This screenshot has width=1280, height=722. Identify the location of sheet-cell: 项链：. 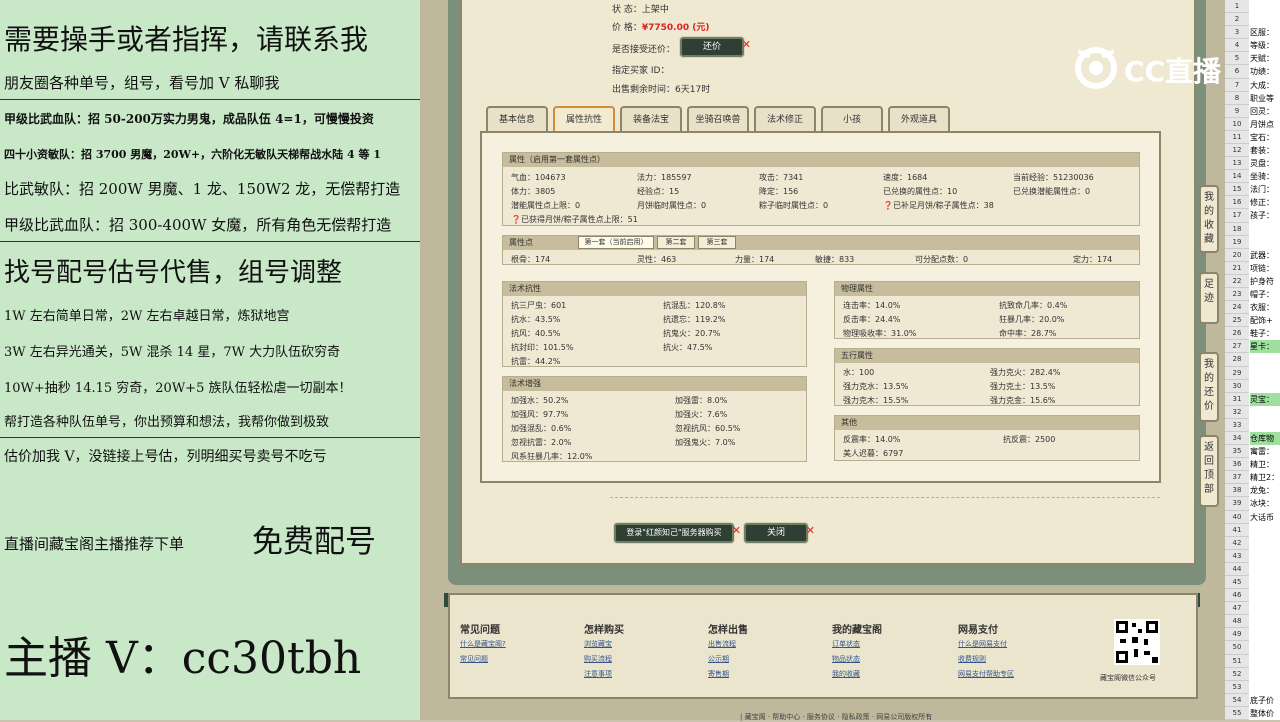
(1265, 268).